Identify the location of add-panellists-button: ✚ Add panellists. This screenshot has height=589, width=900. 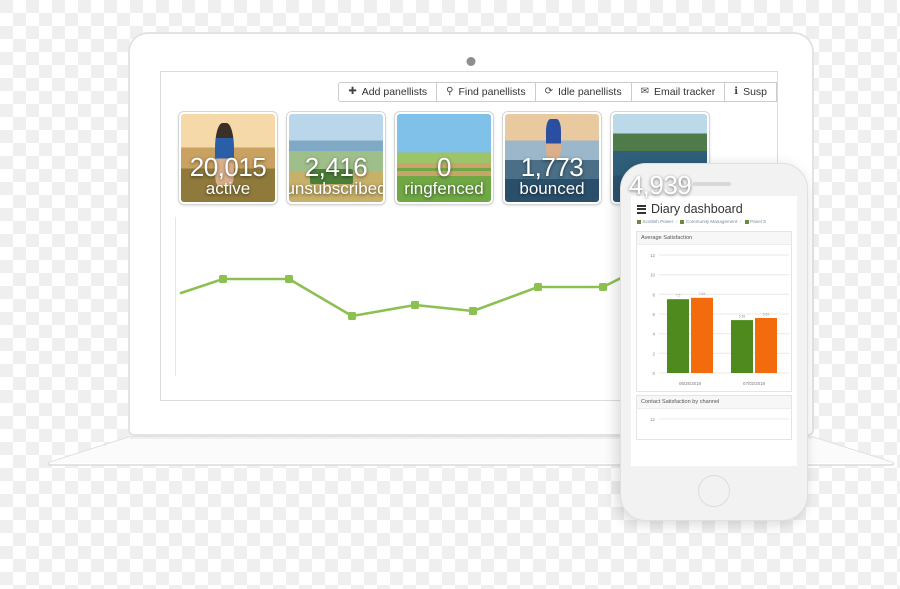
(388, 92).